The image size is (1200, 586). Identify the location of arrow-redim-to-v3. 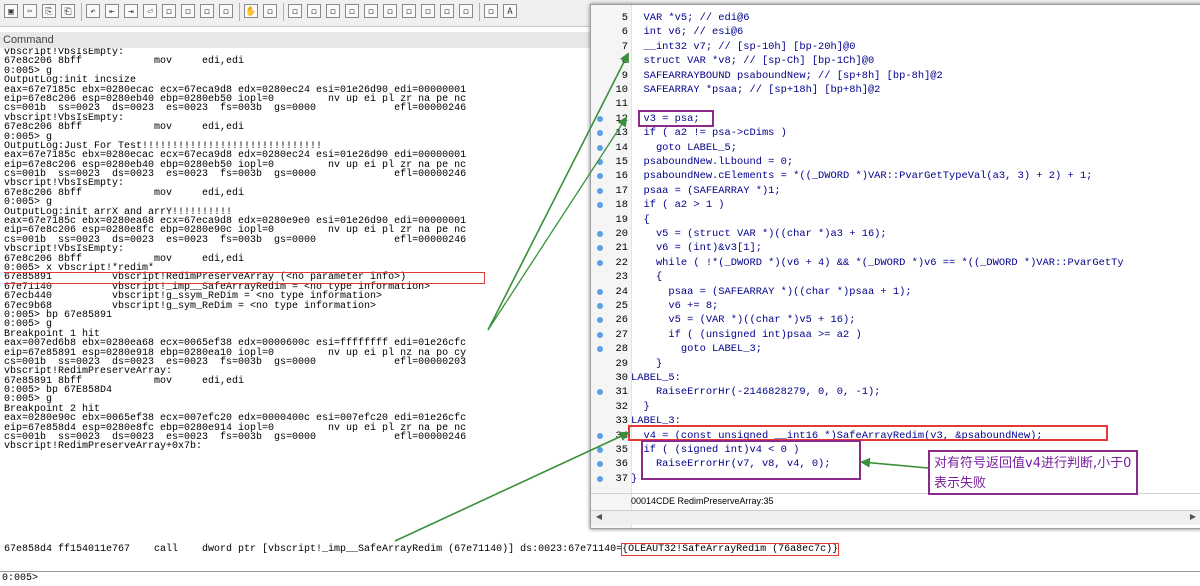
(558, 191).